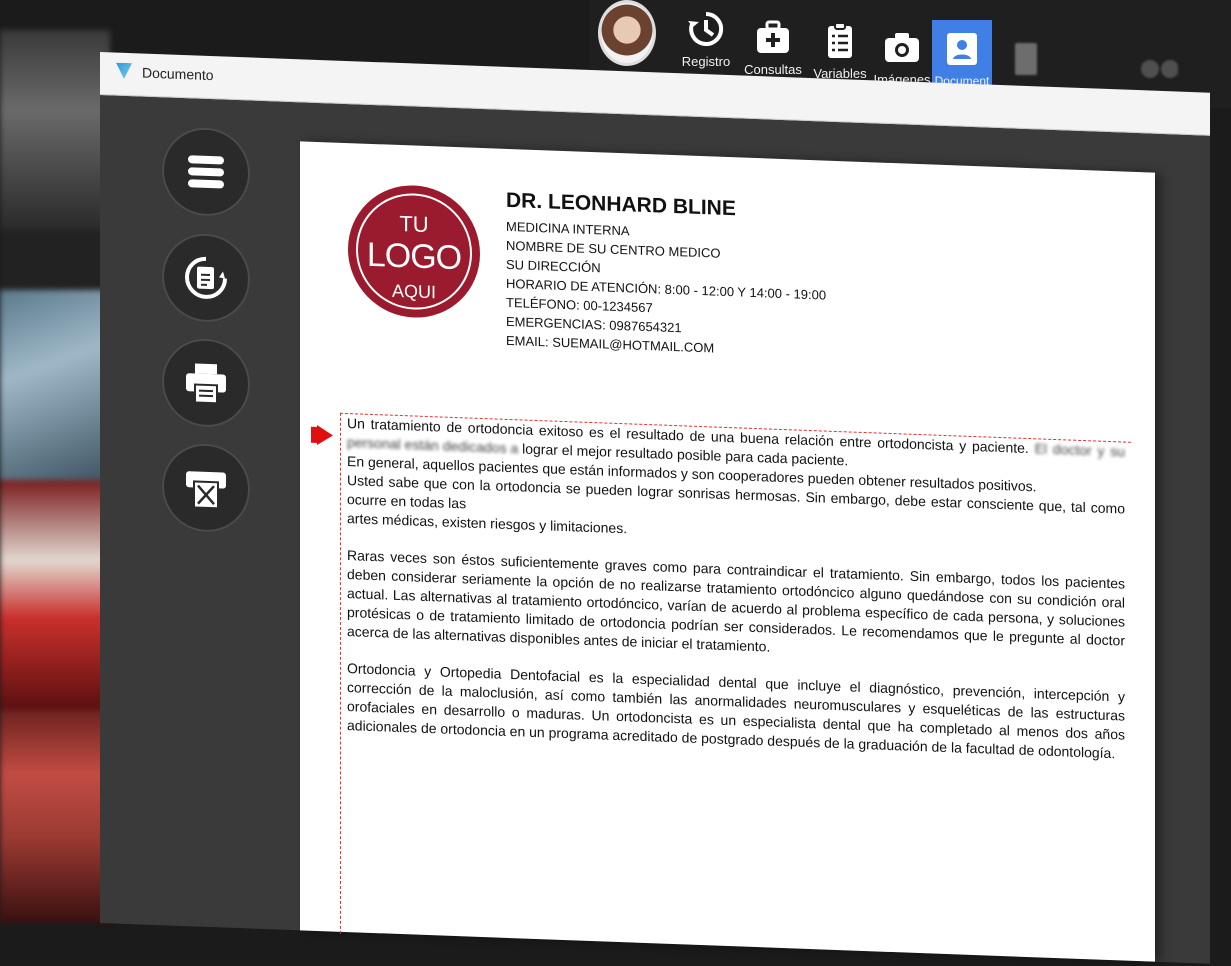 This screenshot has width=1231, height=966. I want to click on cursor-marker, so click(325, 435).